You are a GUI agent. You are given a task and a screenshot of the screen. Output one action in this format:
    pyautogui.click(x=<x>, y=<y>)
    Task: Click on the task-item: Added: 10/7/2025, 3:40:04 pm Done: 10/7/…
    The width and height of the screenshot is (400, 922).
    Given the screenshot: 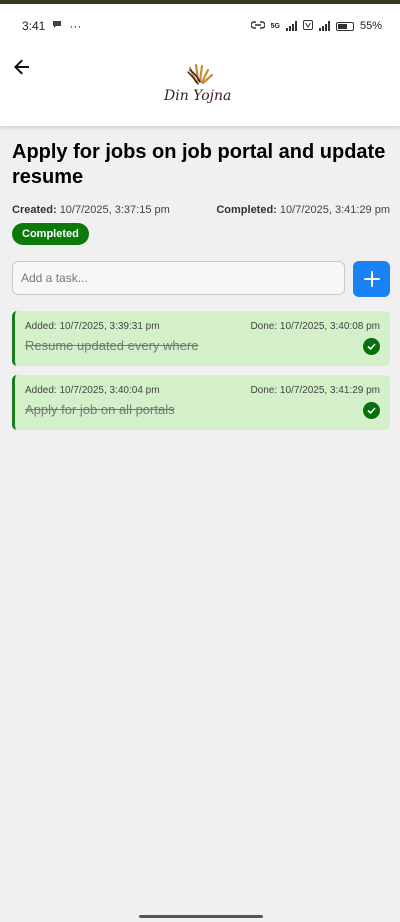 What is the action you would take?
    pyautogui.click(x=201, y=402)
    